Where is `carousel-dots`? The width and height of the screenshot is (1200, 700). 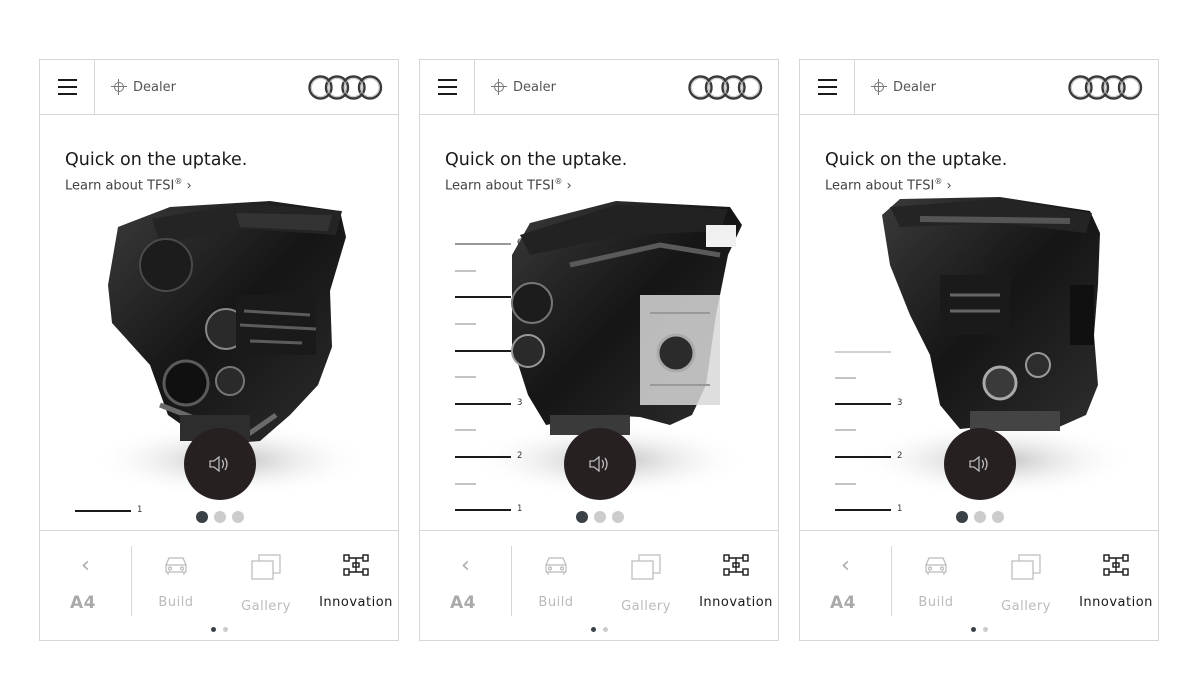 carousel-dots is located at coordinates (600, 517).